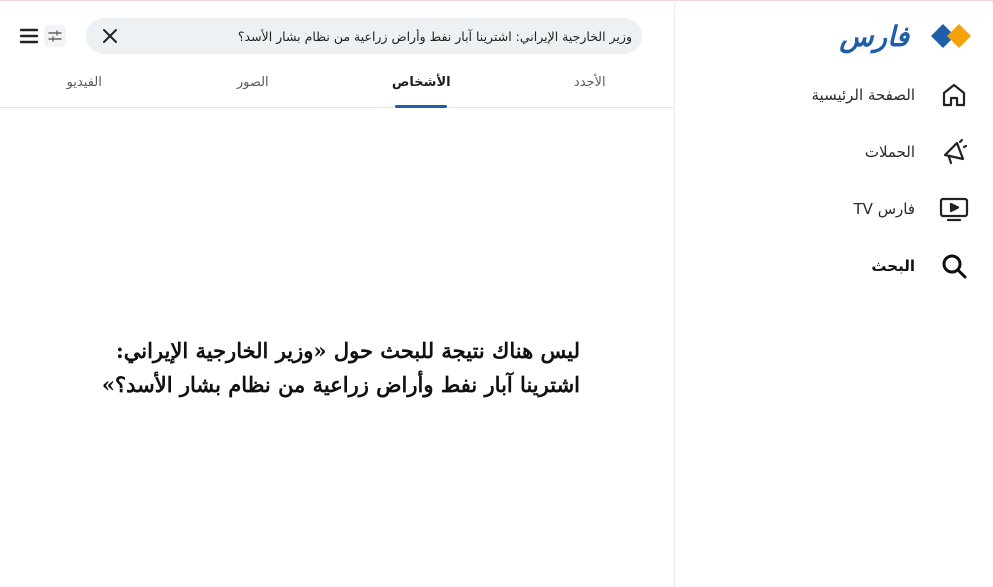 This screenshot has width=993, height=587. What do you see at coordinates (889, 151) in the screenshot?
I see `sidebar-item-label: الحملات` at bounding box center [889, 151].